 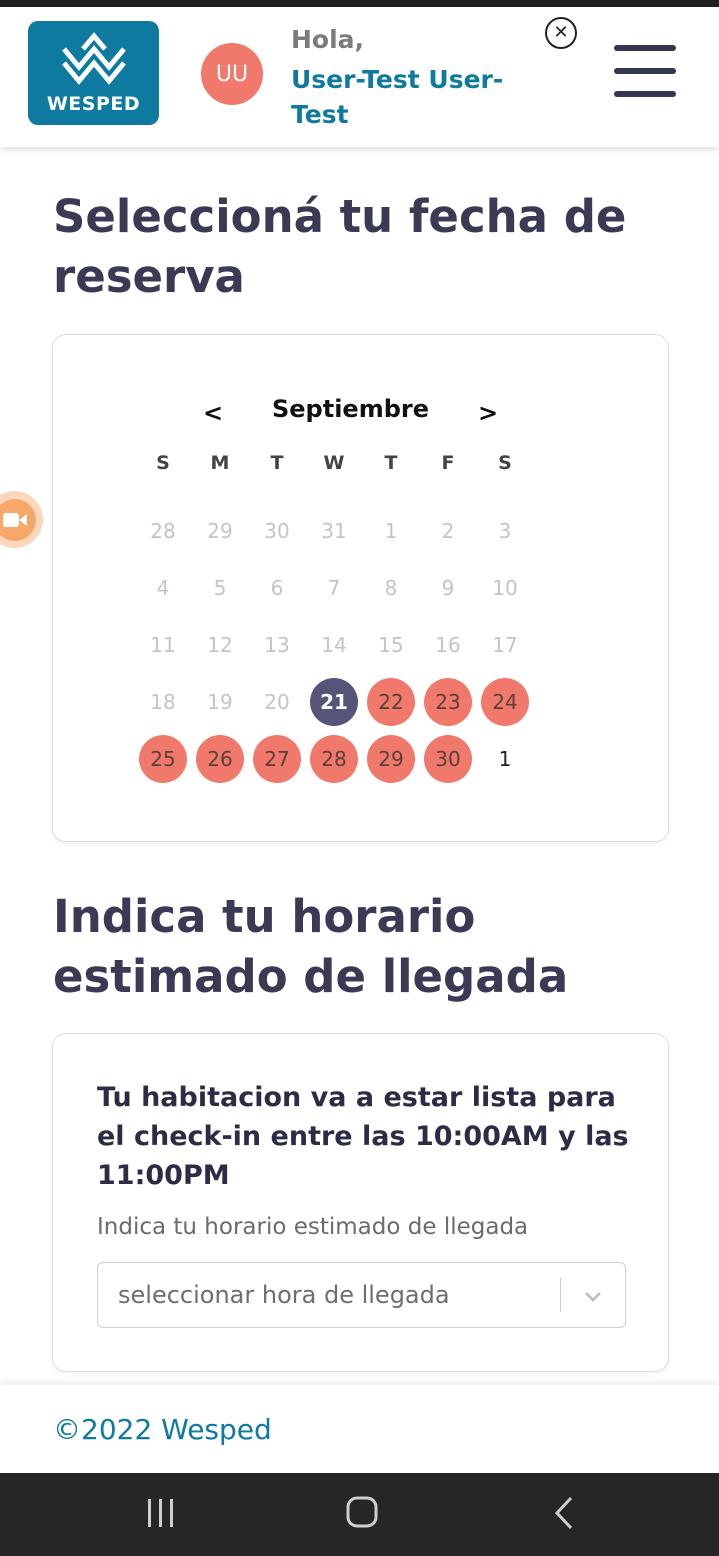 I want to click on home-icon, so click(x=362, y=1513).